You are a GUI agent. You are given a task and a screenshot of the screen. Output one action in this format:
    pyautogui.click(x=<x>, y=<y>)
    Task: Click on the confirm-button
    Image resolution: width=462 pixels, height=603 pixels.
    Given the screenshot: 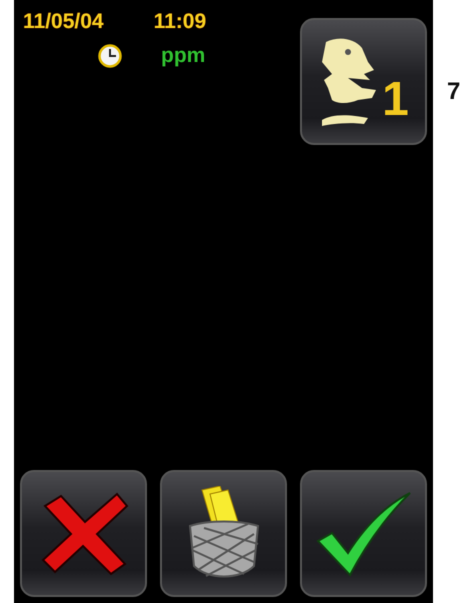 What is the action you would take?
    pyautogui.click(x=363, y=533)
    